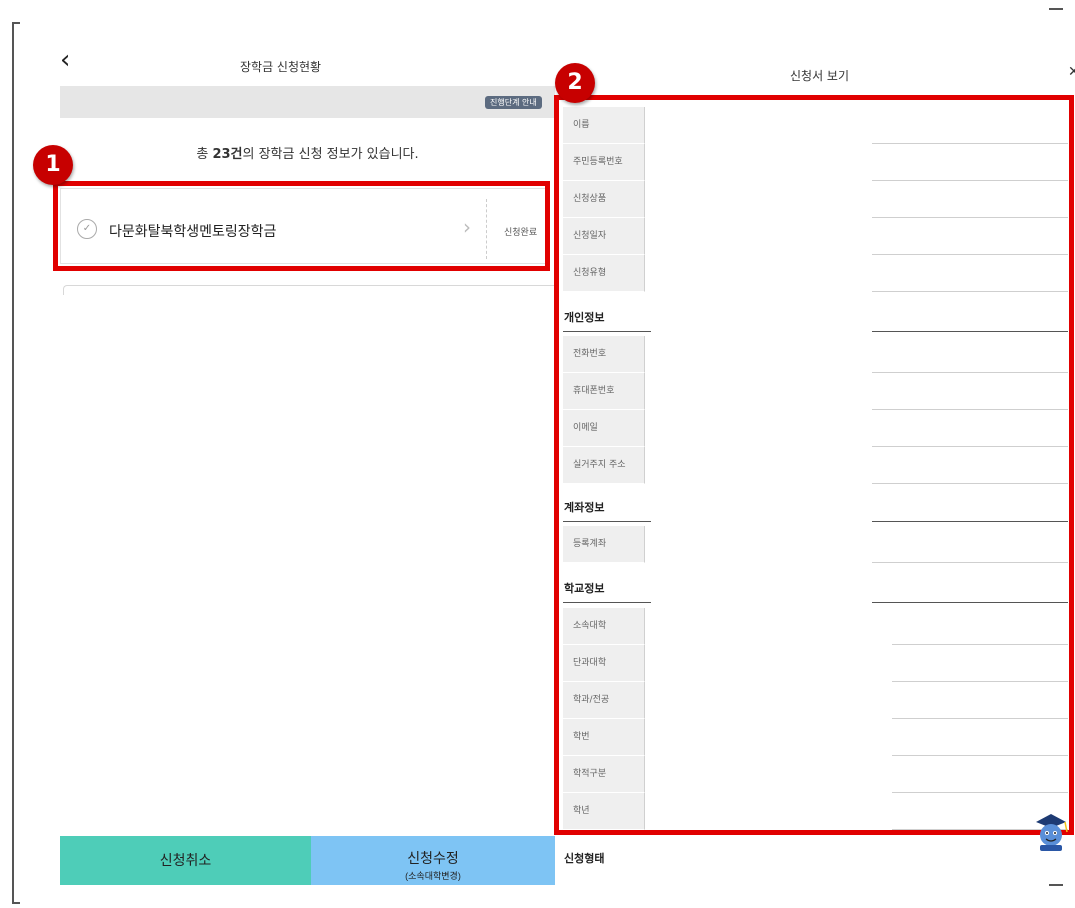  Describe the element at coordinates (433, 875) in the screenshot. I see `modify-button-sublabel: (소속대학변경)` at that location.